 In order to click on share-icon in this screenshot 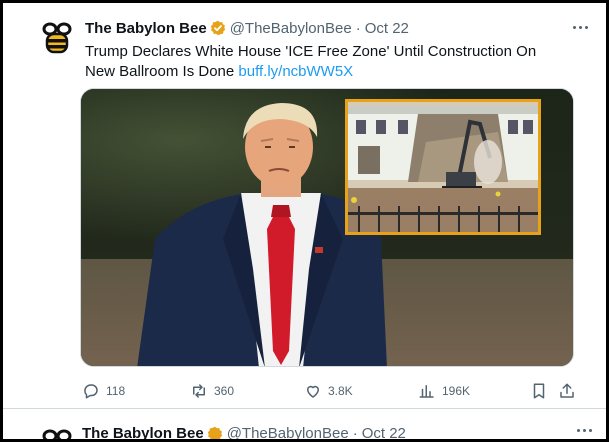, I will do `click(567, 390)`.